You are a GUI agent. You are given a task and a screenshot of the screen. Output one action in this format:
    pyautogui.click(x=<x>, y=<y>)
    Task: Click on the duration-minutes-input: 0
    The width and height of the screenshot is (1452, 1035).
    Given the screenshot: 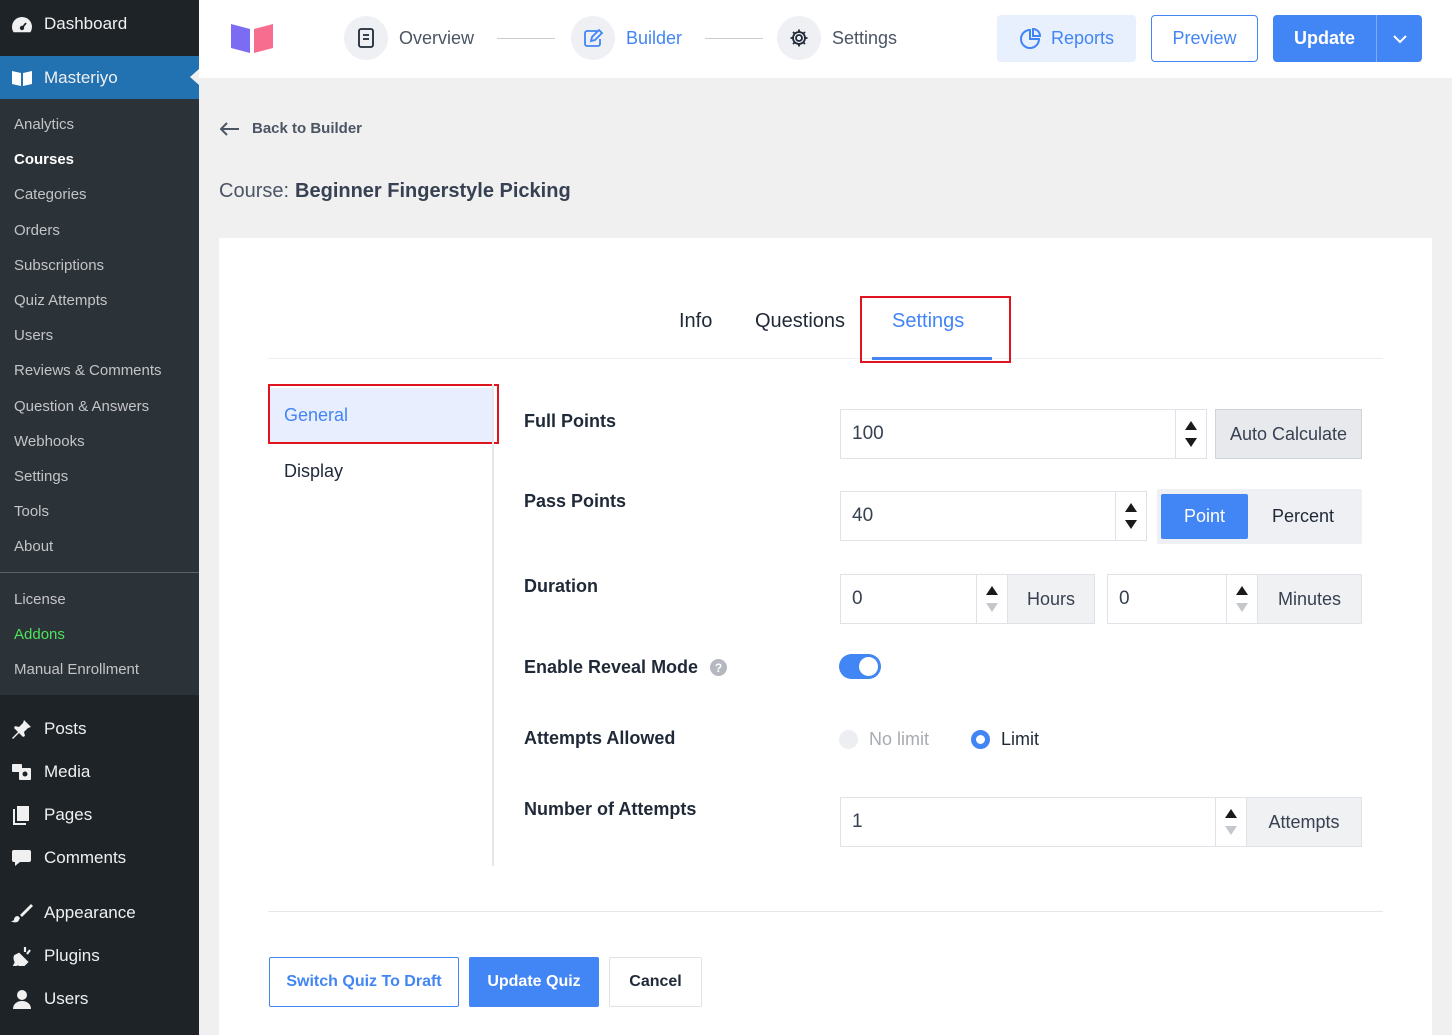 What is the action you would take?
    pyautogui.click(x=1182, y=599)
    